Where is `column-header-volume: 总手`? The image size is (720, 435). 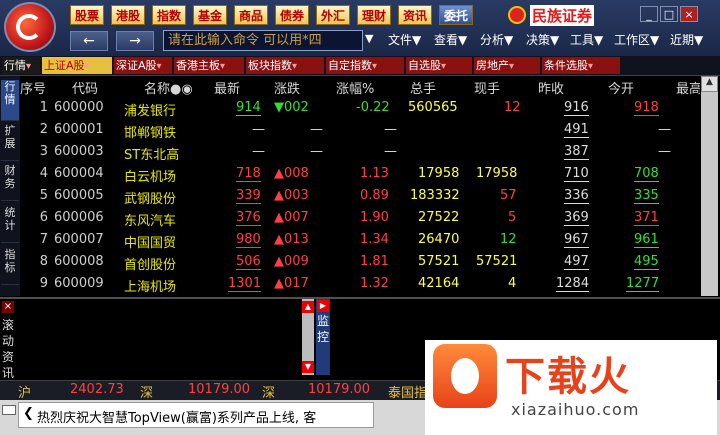
column-header-volume: 总手 is located at coordinates (423, 87).